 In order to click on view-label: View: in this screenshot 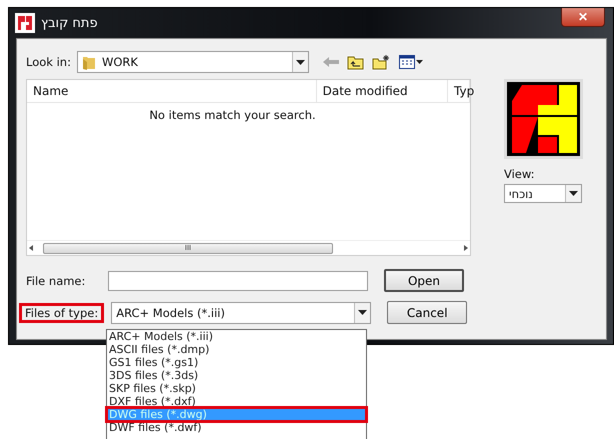, I will do `click(520, 174)`.